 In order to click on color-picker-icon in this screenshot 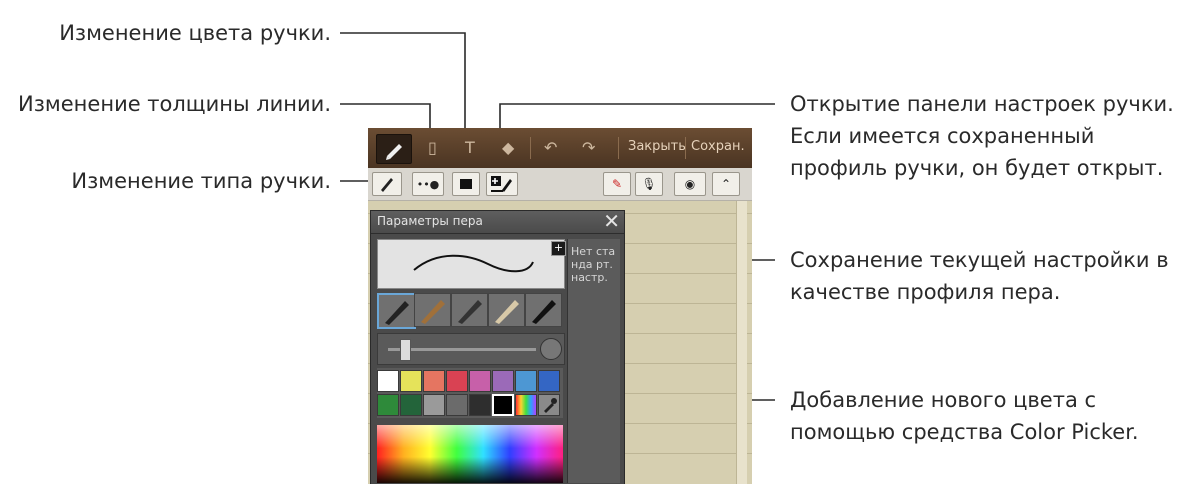, I will do `click(549, 405)`.